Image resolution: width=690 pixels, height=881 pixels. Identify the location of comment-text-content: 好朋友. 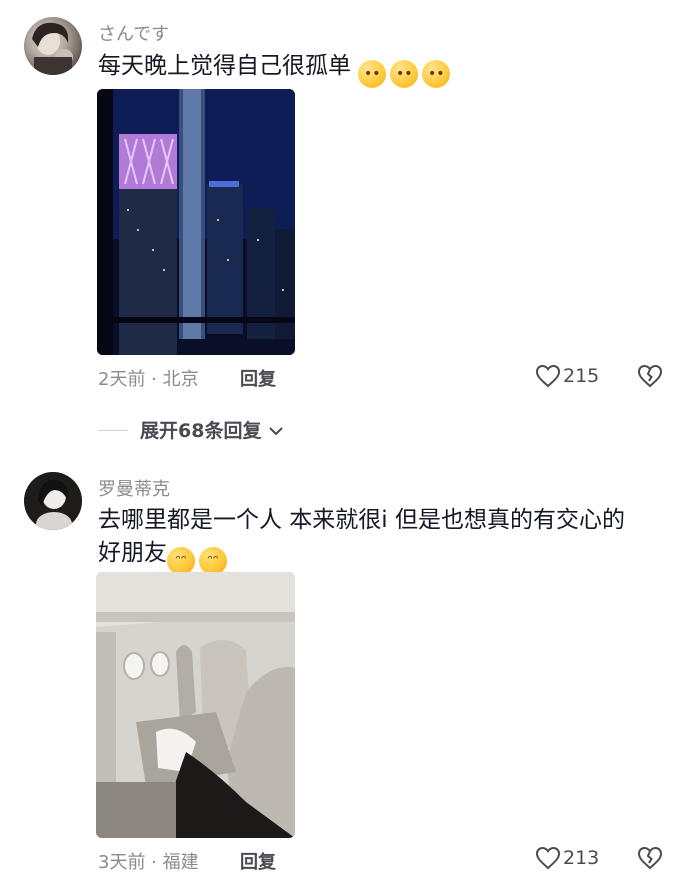
(132, 553).